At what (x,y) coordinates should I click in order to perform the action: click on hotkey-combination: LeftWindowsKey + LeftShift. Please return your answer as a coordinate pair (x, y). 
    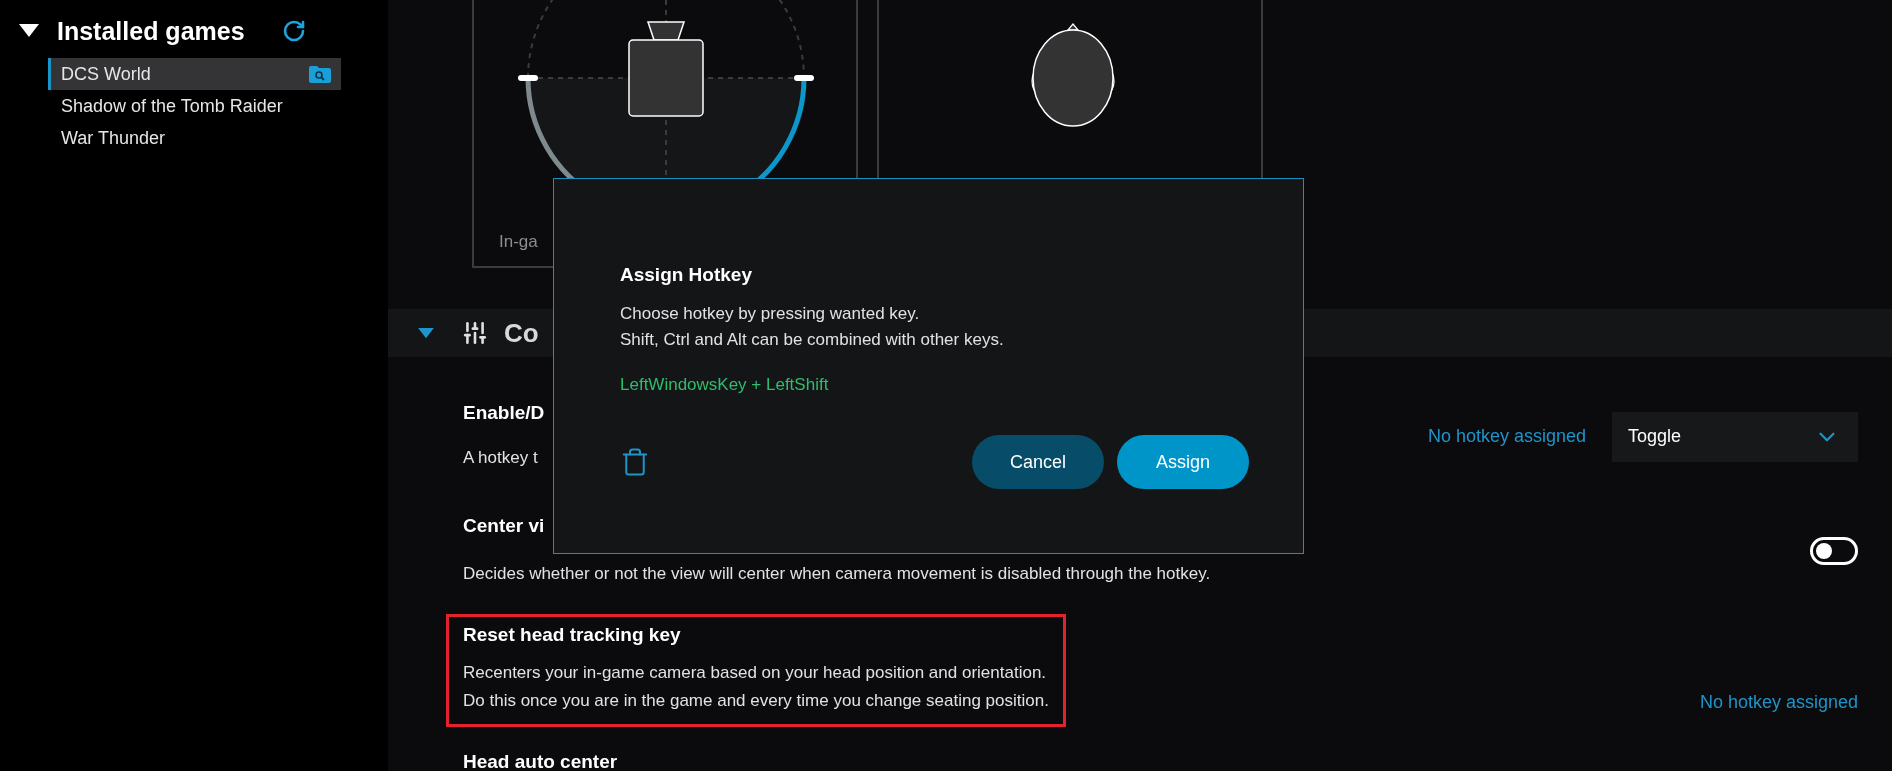
    Looking at the image, I should click on (725, 385).